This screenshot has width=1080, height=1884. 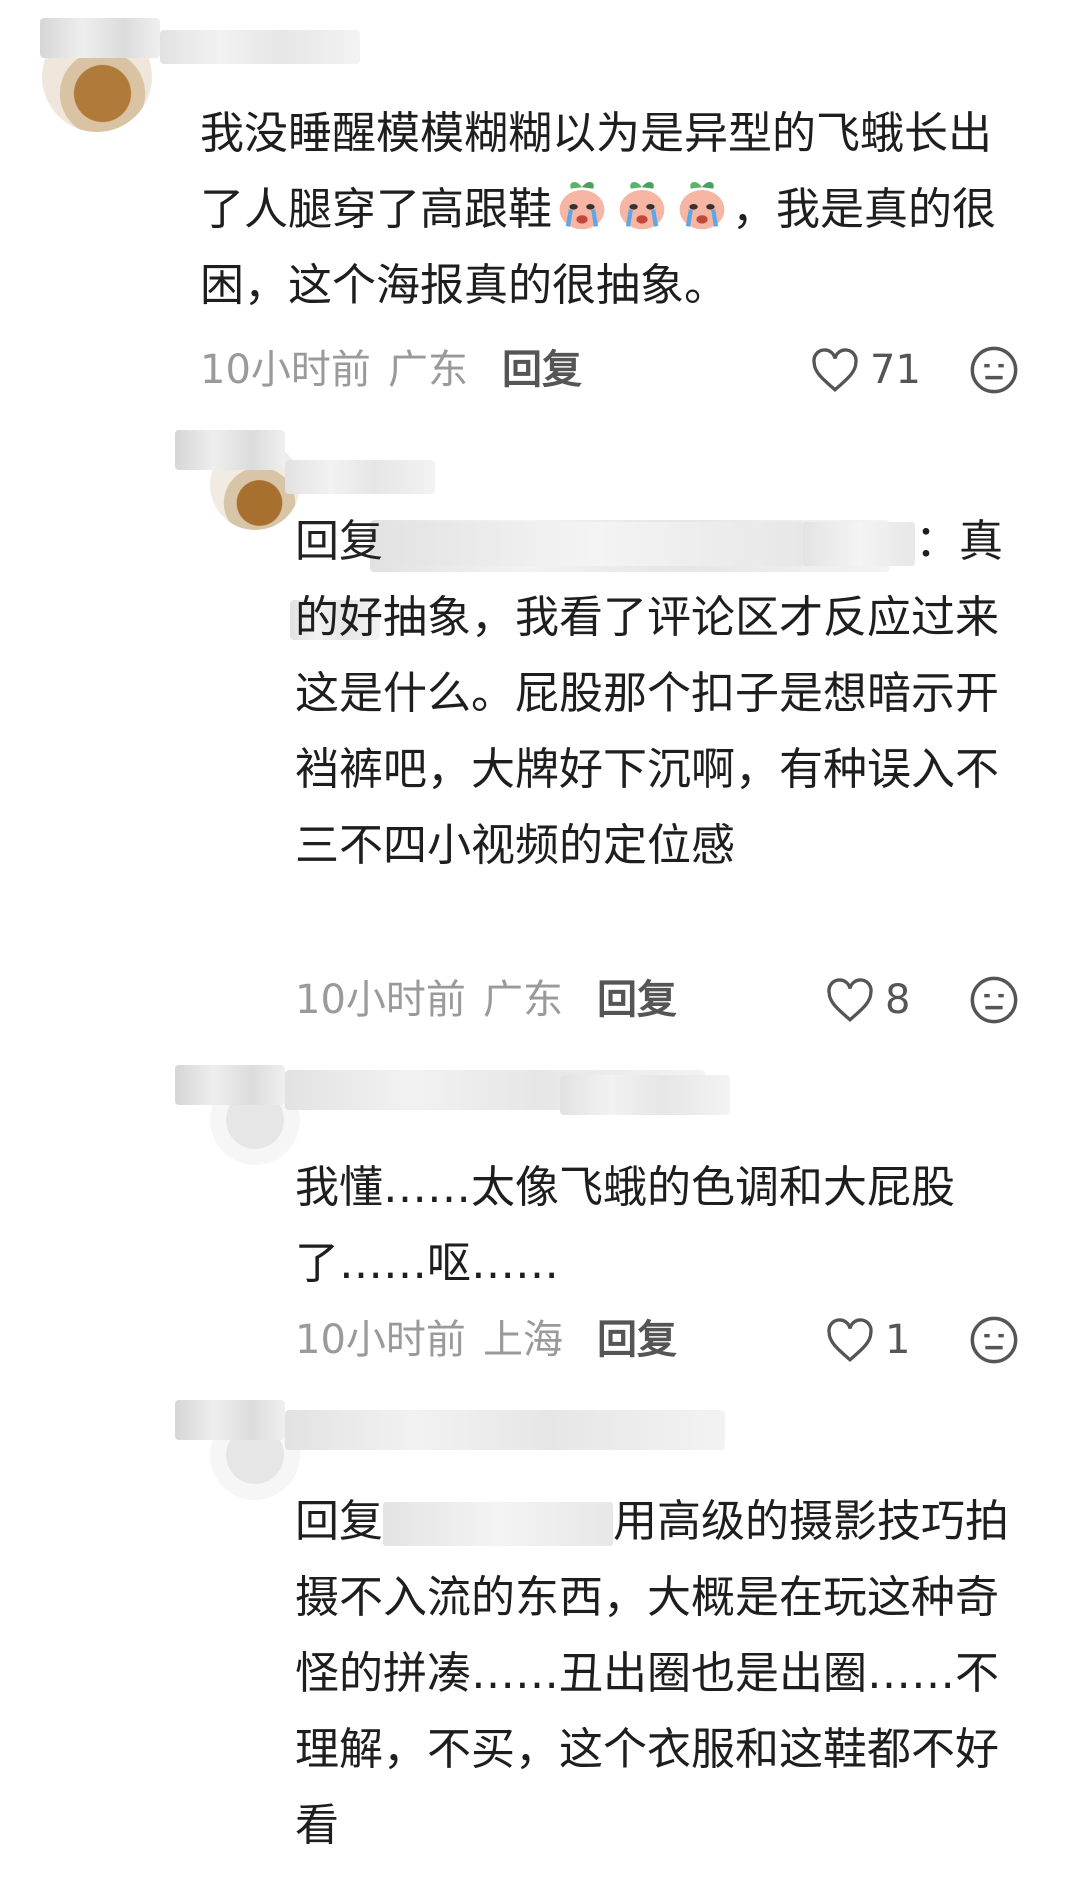 What do you see at coordinates (642, 208) in the screenshot?
I see `crying-peach-emoji-icon` at bounding box center [642, 208].